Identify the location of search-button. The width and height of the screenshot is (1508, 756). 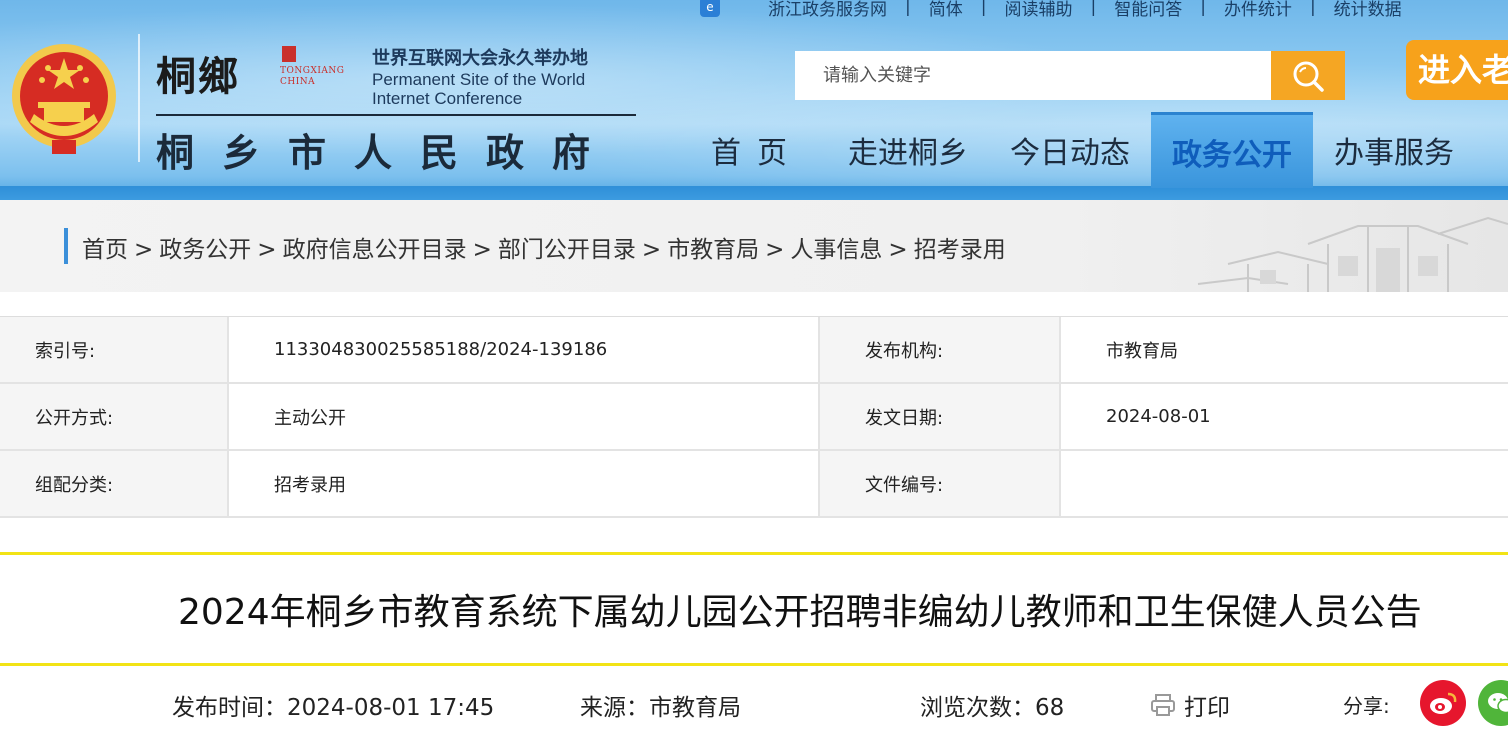
(1308, 75).